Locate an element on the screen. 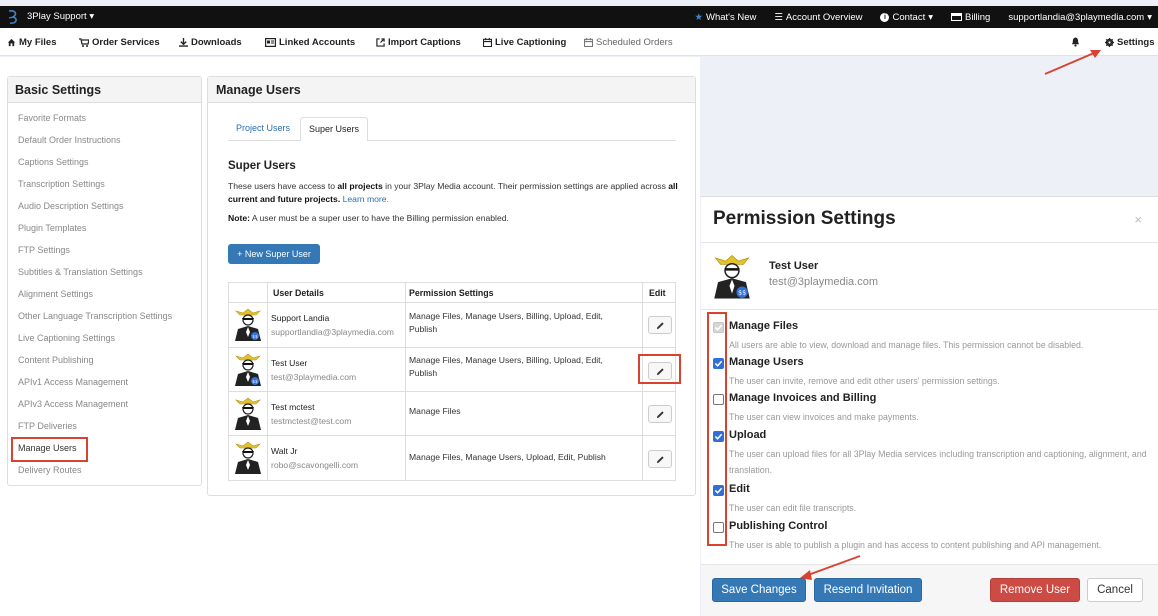  resend-invitation-button: Resend Invitation is located at coordinates (868, 590).